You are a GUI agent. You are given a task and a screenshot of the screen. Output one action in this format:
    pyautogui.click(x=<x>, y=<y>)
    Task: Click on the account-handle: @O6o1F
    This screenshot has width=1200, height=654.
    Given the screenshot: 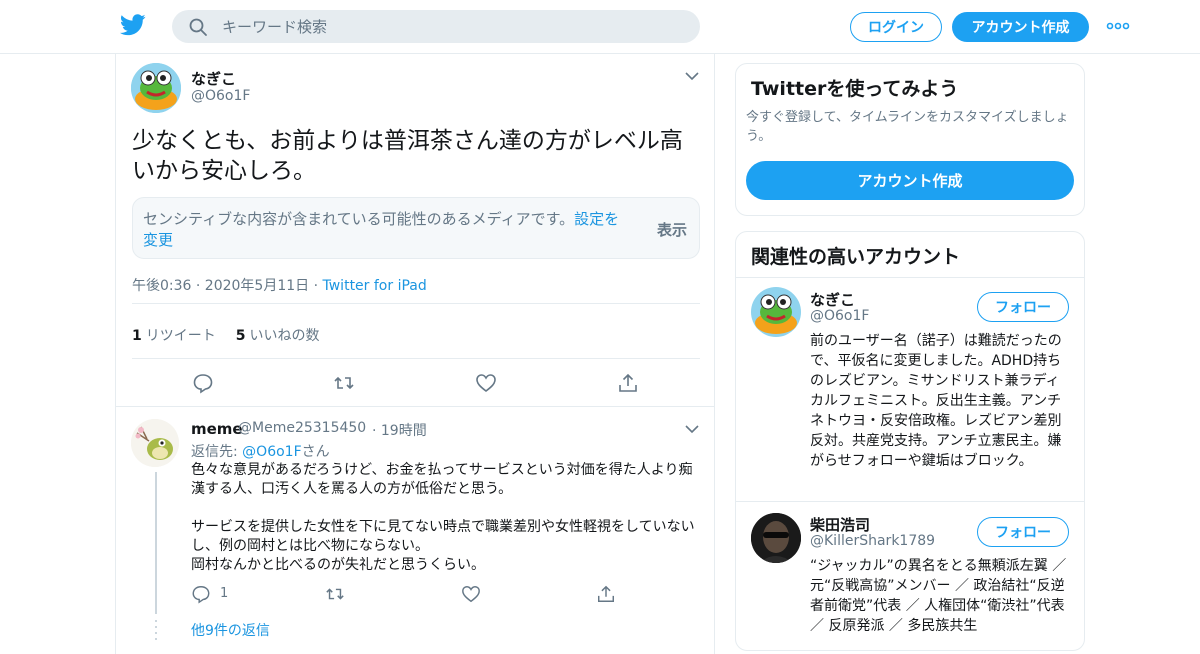 What is the action you would take?
    pyautogui.click(x=839, y=316)
    